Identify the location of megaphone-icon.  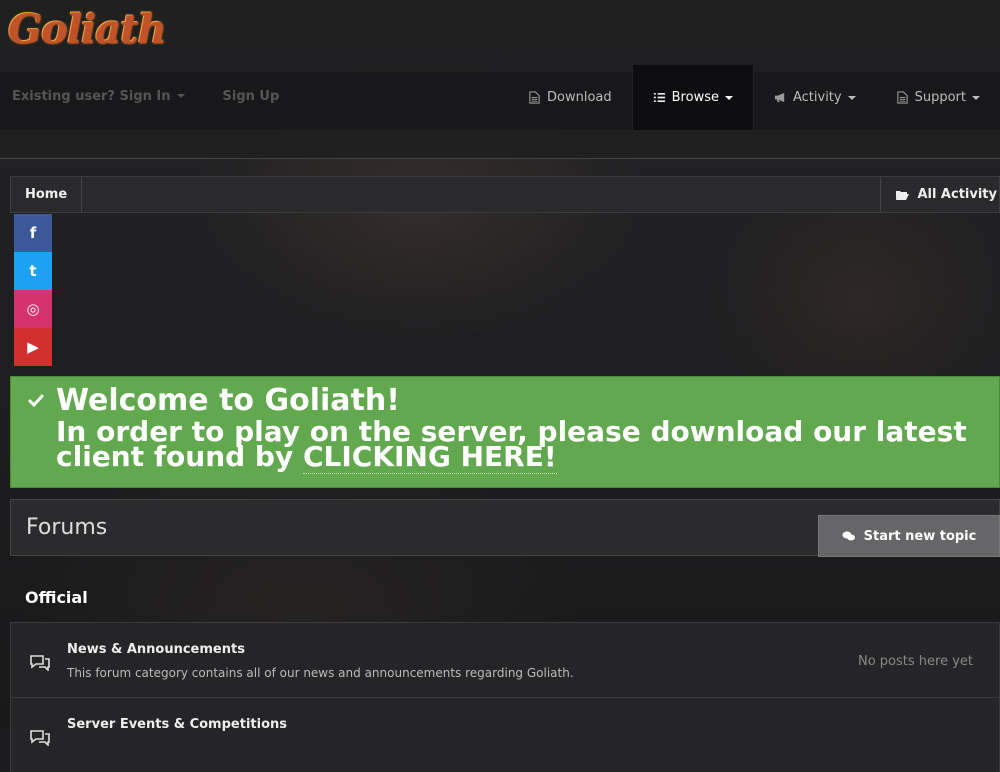
(779, 97).